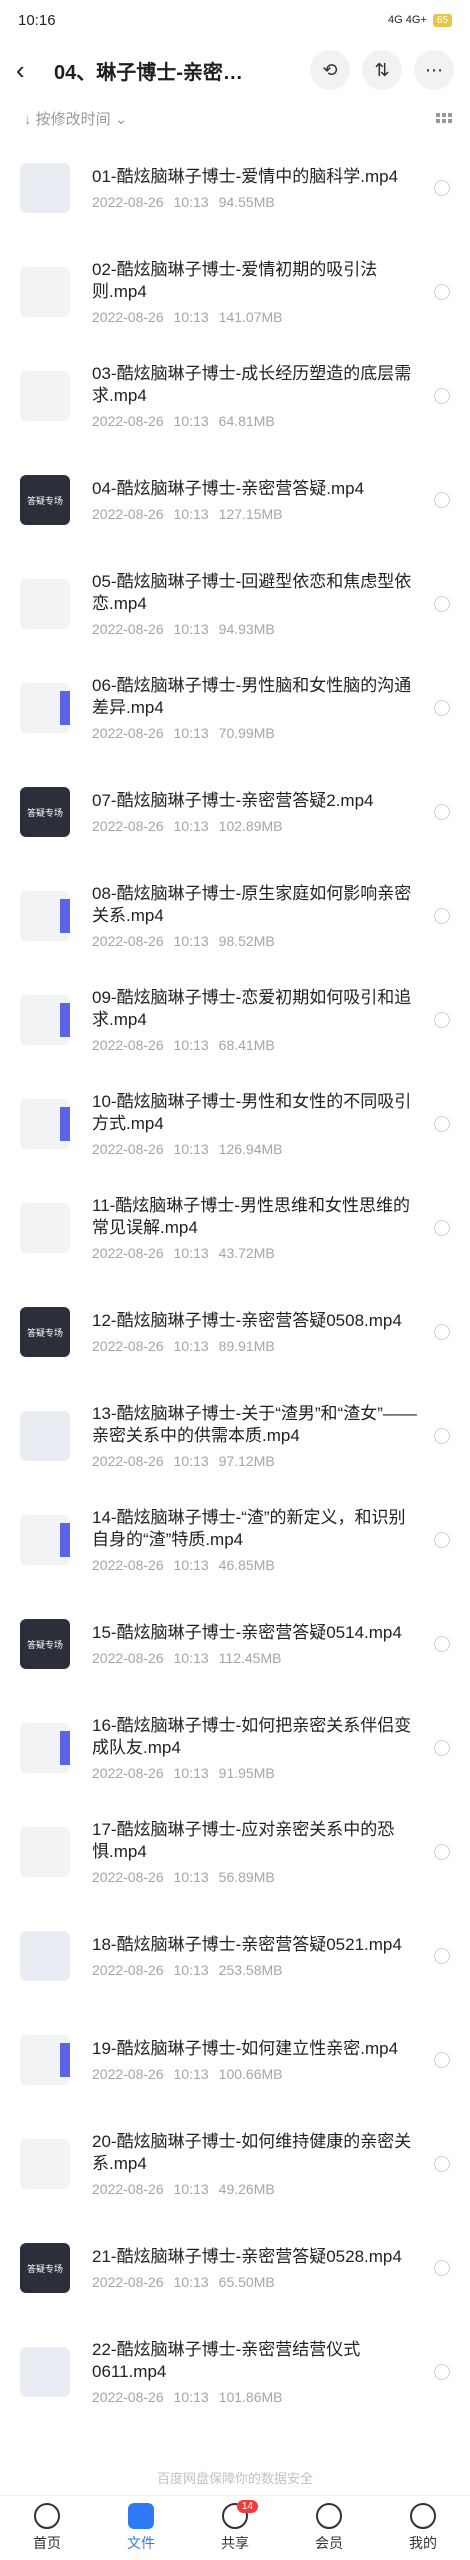 The width and height of the screenshot is (470, 2560). Describe the element at coordinates (246, 1253) in the screenshot. I see `file-size: 43.72MB` at that location.